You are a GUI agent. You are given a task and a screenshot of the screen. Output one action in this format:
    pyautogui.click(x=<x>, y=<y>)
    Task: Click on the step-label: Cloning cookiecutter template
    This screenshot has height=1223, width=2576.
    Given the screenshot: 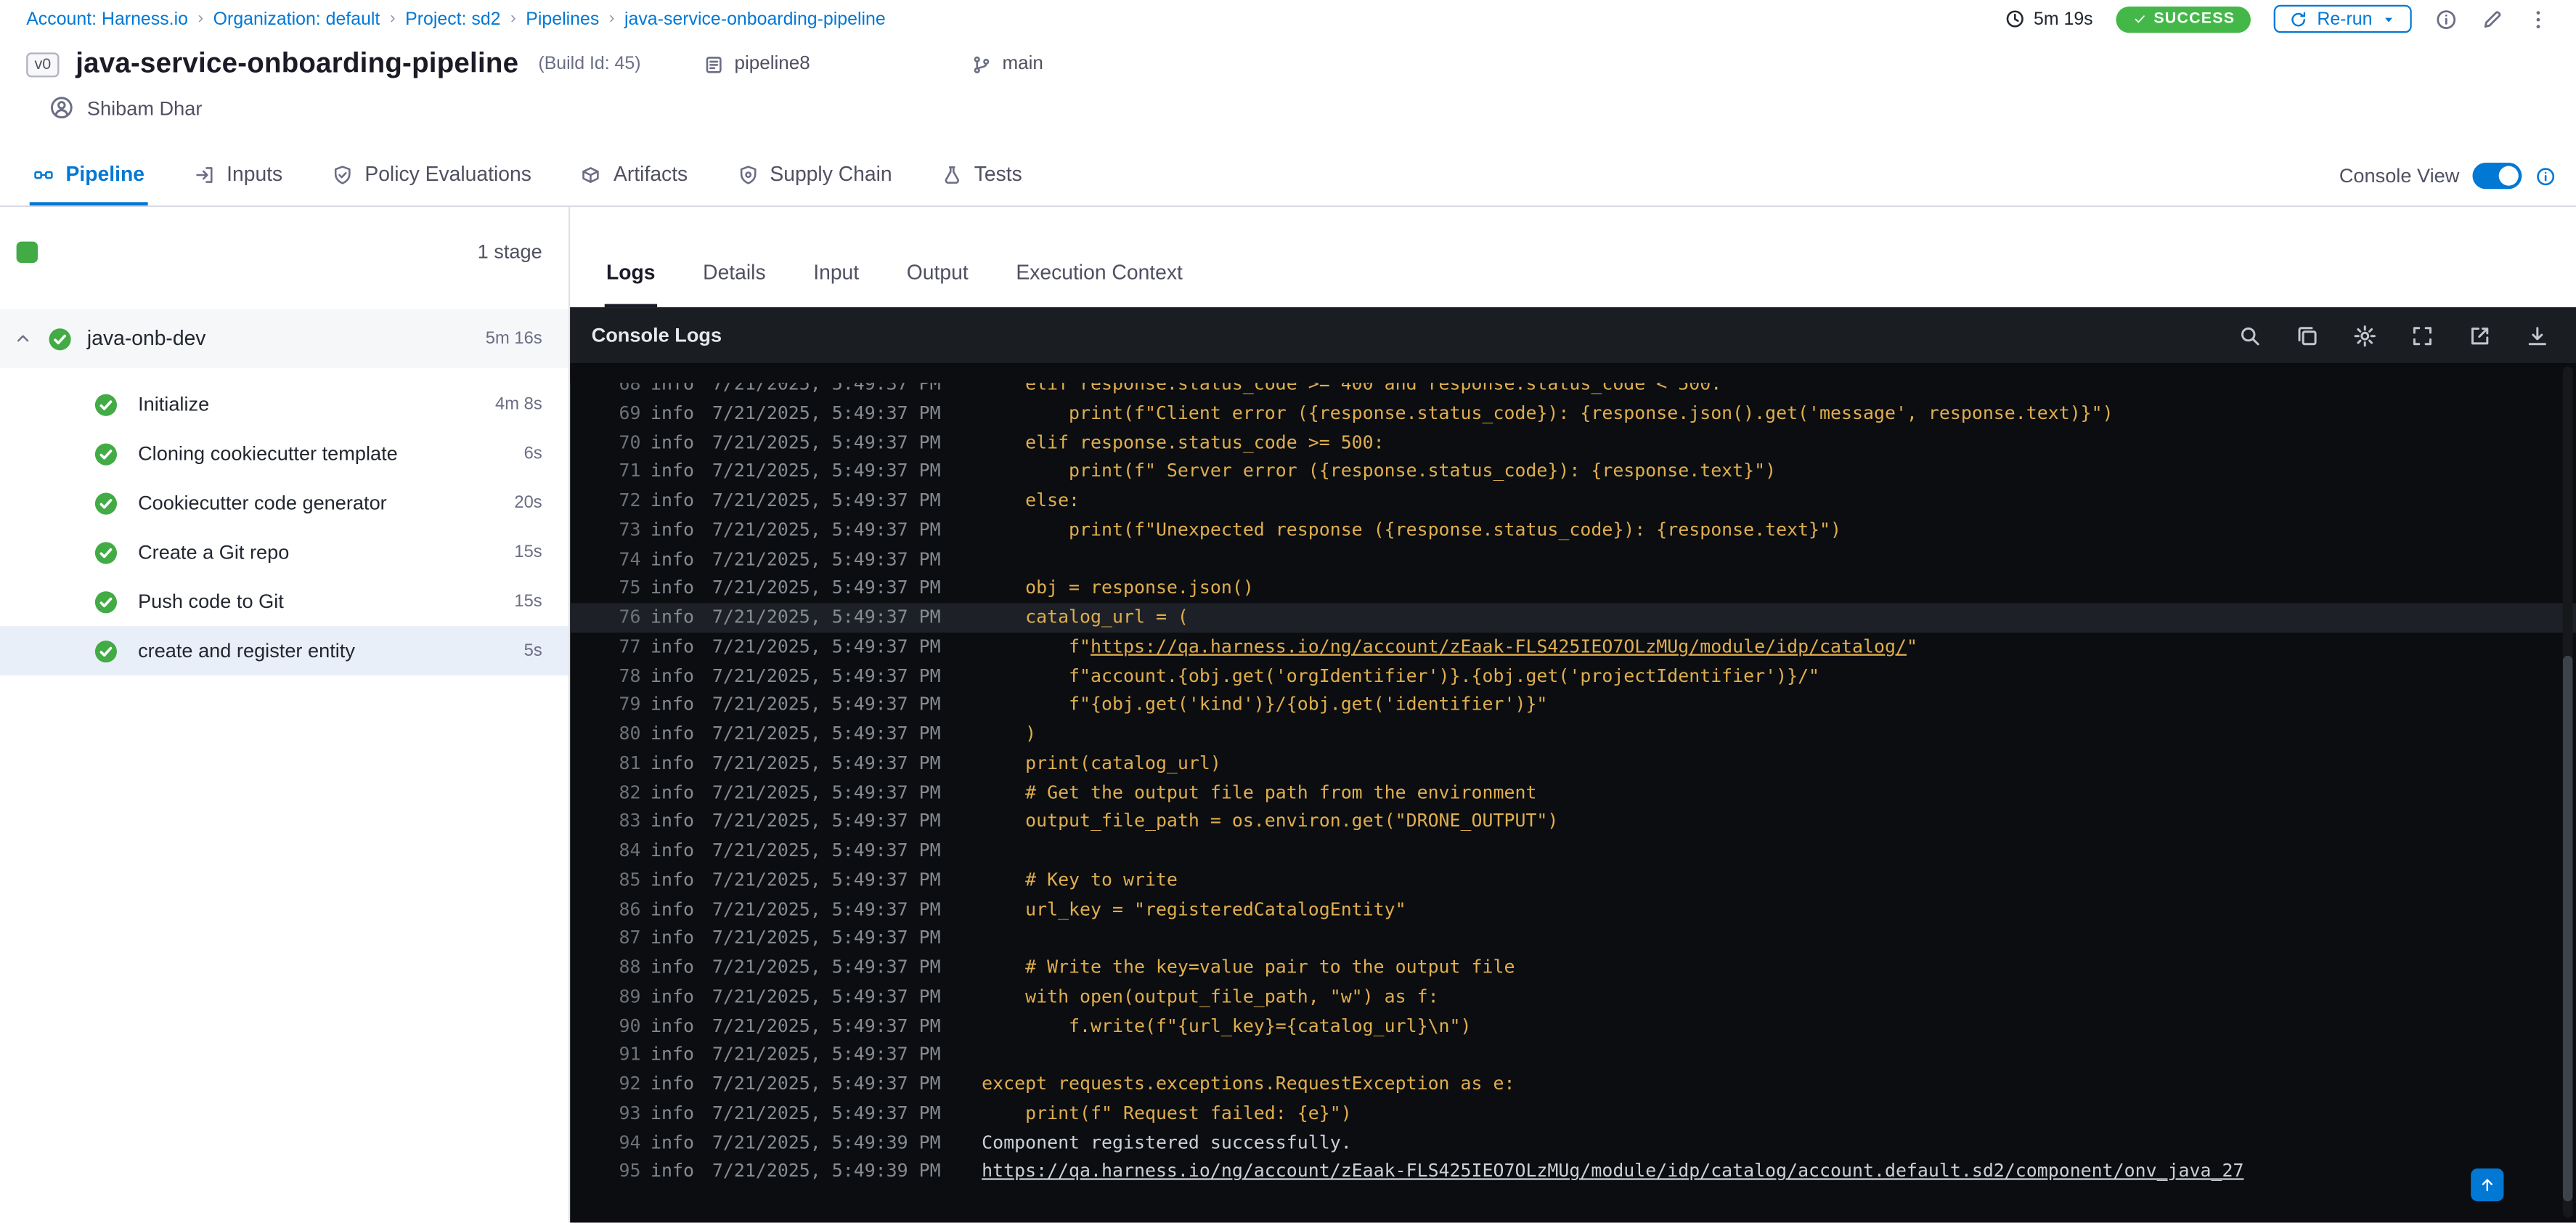 What is the action you would take?
    pyautogui.click(x=268, y=454)
    